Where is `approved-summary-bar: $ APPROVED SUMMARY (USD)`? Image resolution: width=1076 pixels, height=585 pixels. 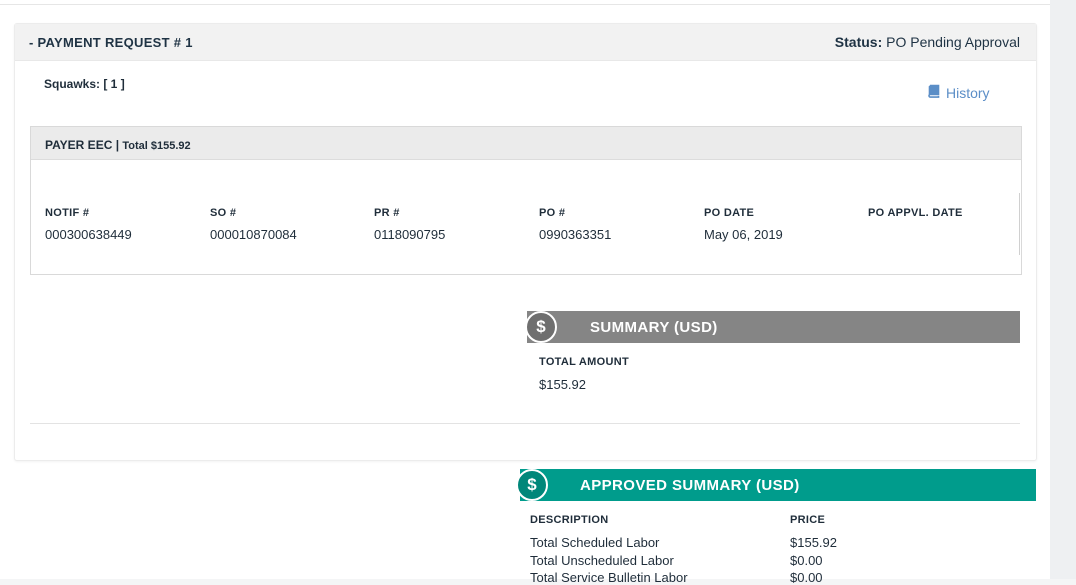 approved-summary-bar: $ APPROVED SUMMARY (USD) is located at coordinates (776, 485).